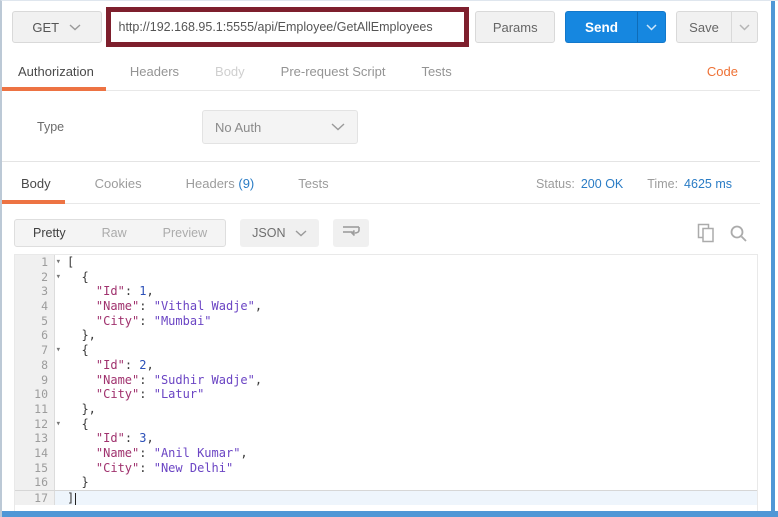 The image size is (778, 517). I want to click on language-value: JSON, so click(269, 233).